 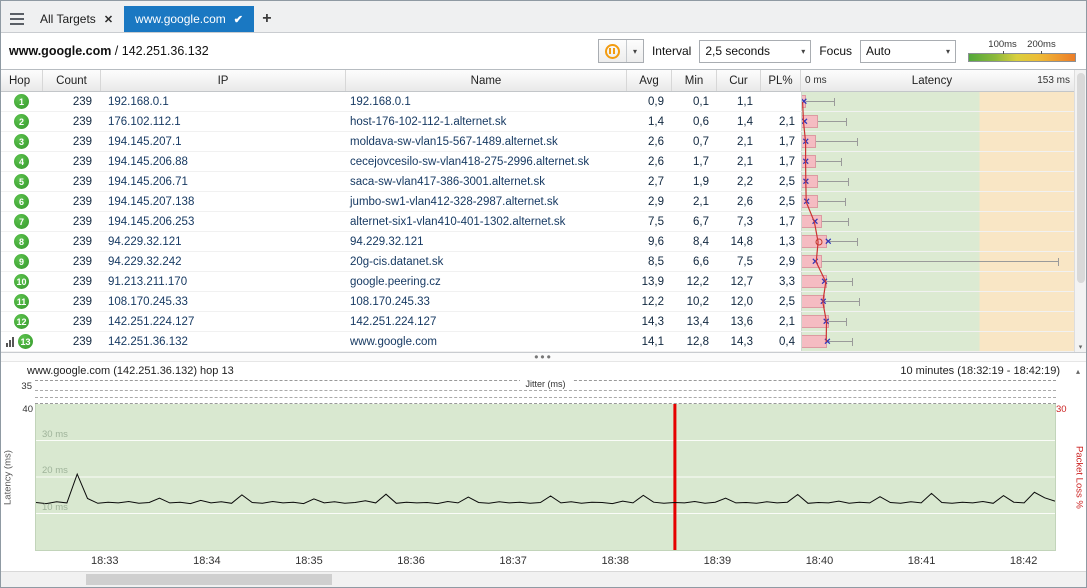 I want to click on x-tick-label: 18:37, so click(x=513, y=561).